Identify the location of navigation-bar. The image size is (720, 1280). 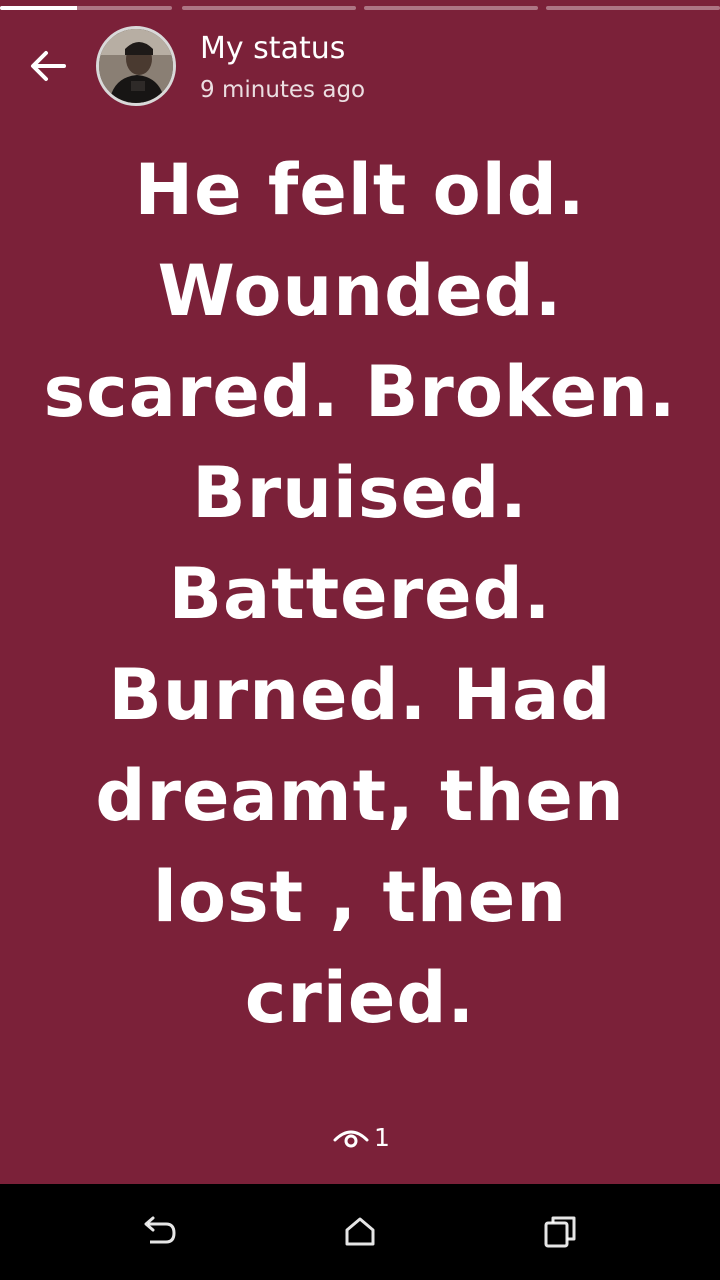
(360, 1232).